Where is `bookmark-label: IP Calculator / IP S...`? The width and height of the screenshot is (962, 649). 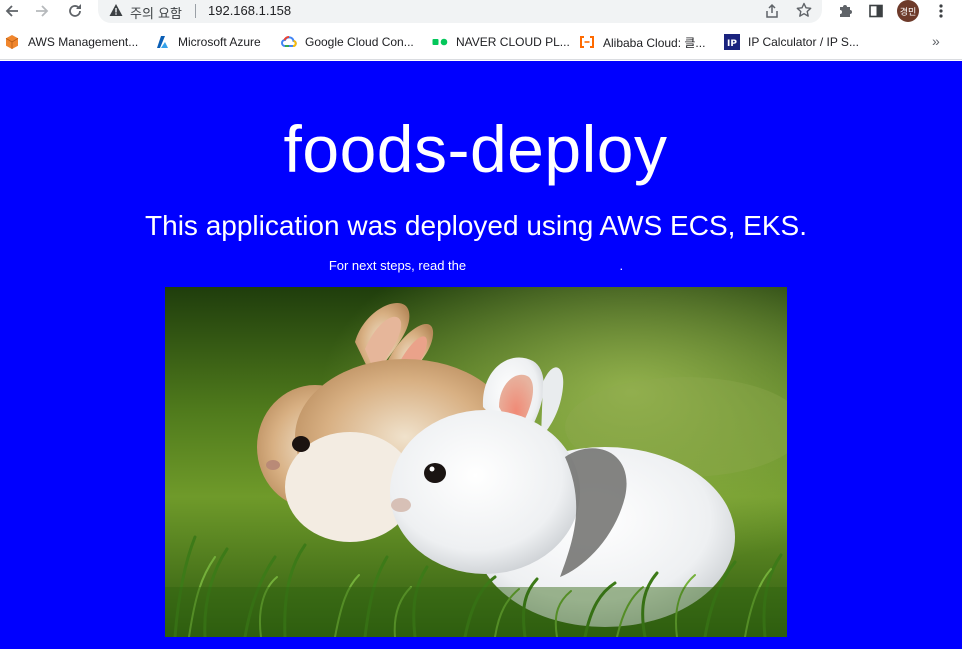
bookmark-label: IP Calculator / IP S... is located at coordinates (803, 42).